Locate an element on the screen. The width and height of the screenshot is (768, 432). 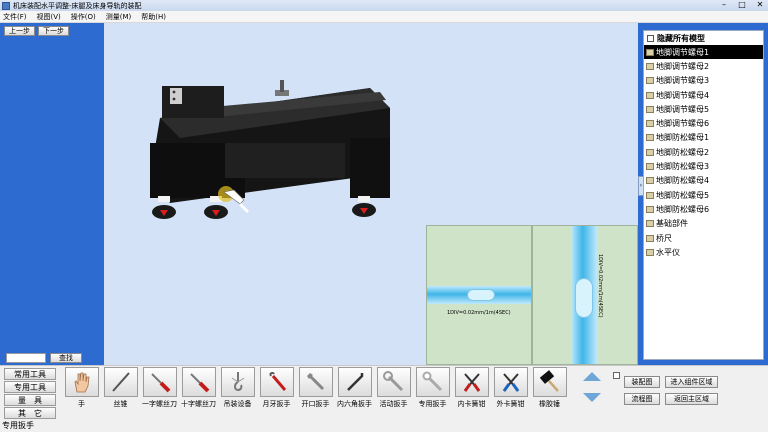
hand-icon is located at coordinates (81, 382).